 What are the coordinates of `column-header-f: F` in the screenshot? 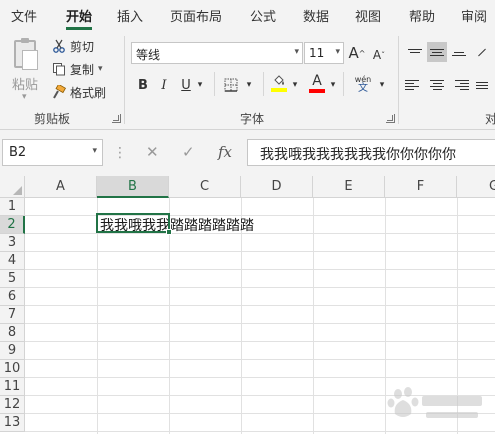 It's located at (421, 187).